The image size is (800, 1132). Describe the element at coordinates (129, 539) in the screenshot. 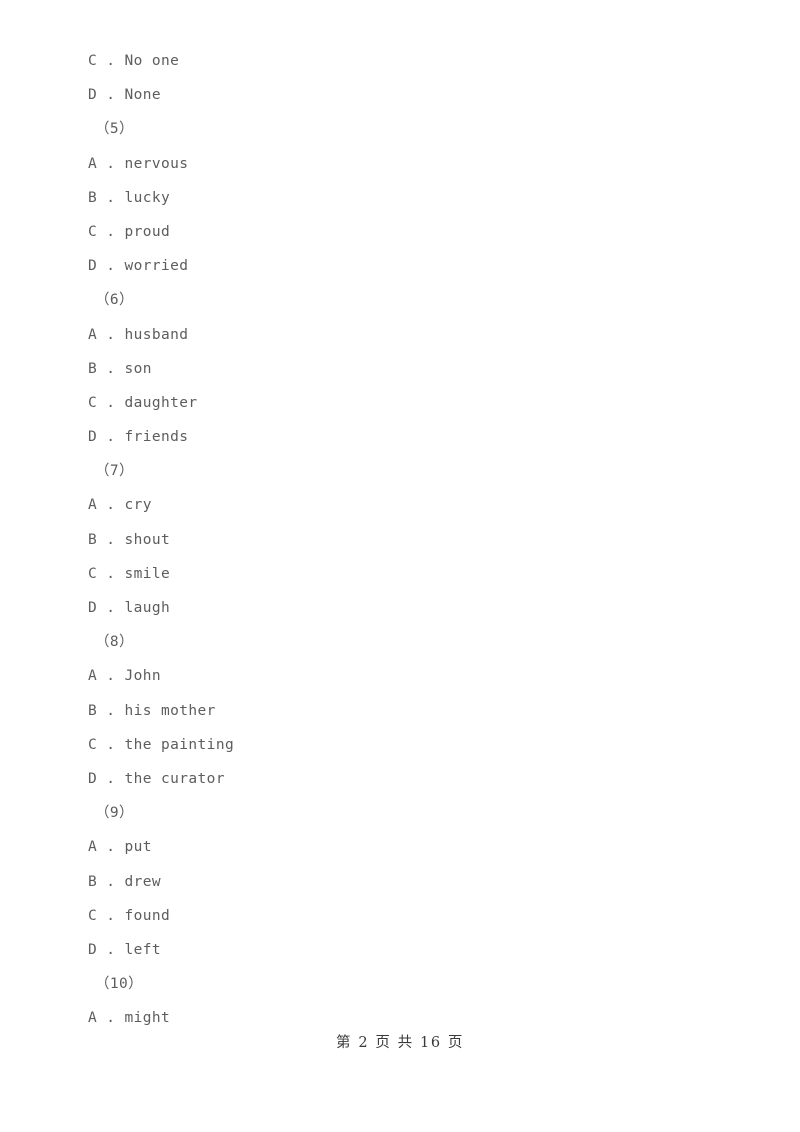

I see `option-line: B . shout` at that location.